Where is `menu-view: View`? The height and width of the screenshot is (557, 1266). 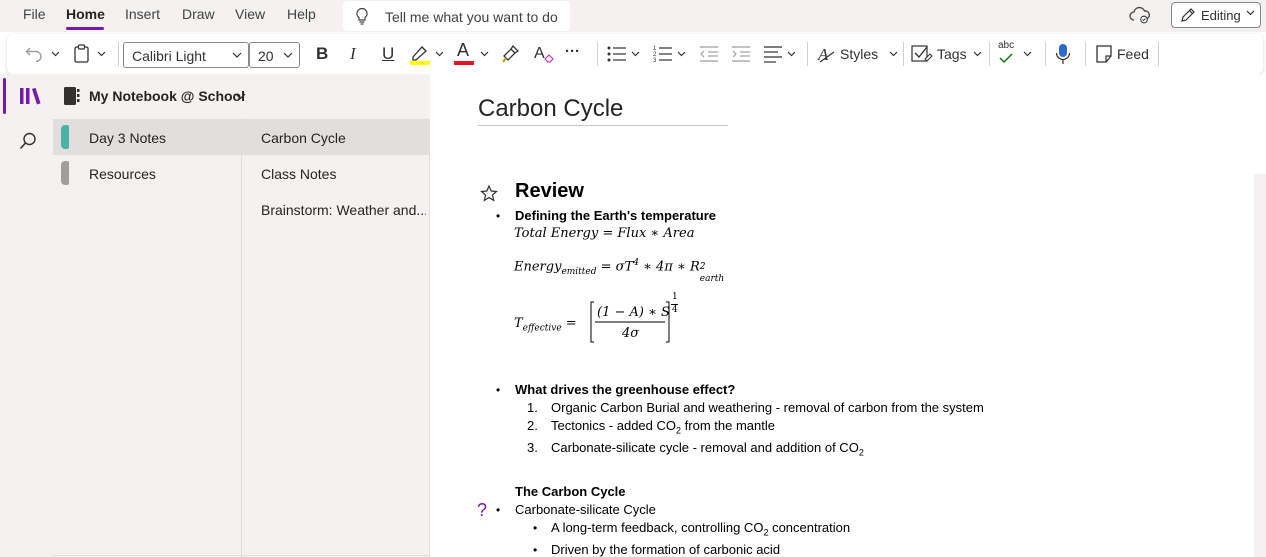
menu-view: View is located at coordinates (250, 14).